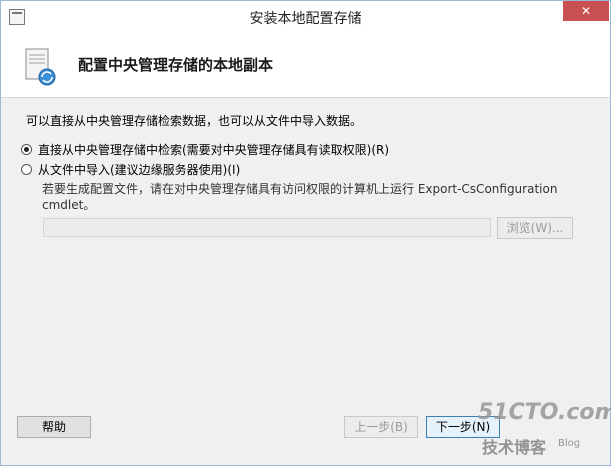  Describe the element at coordinates (194, 121) in the screenshot. I see `intro-text: 可以直接从中央管理存储检索数据，也可以从文件中导入数据。` at that location.